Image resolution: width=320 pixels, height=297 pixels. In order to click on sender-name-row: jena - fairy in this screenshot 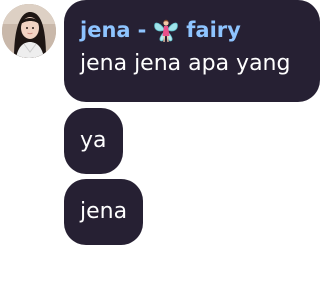, I will do `click(200, 30)`.